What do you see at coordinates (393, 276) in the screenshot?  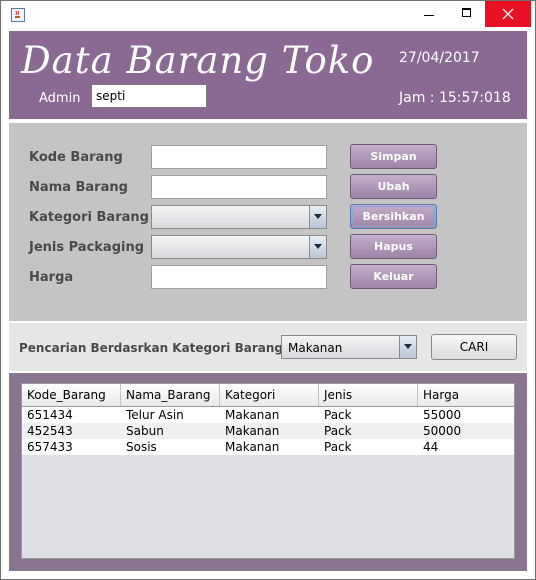 I see `keluar-button: Keluar` at bounding box center [393, 276].